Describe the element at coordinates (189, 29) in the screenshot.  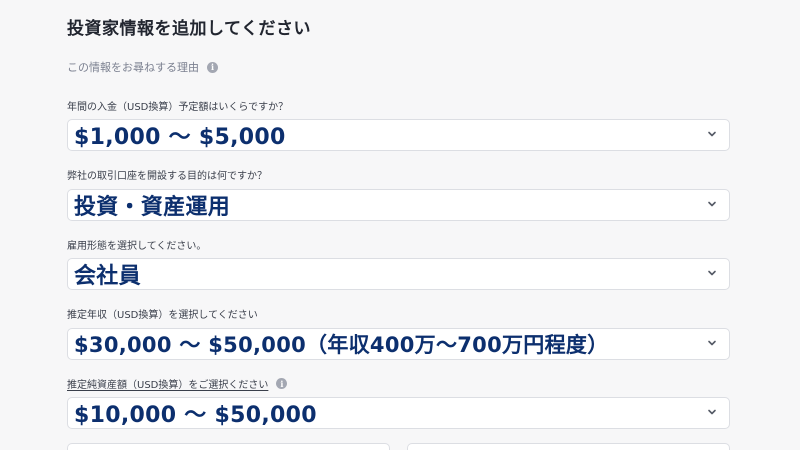
I see `page-title: 投資家情報を追加してください` at that location.